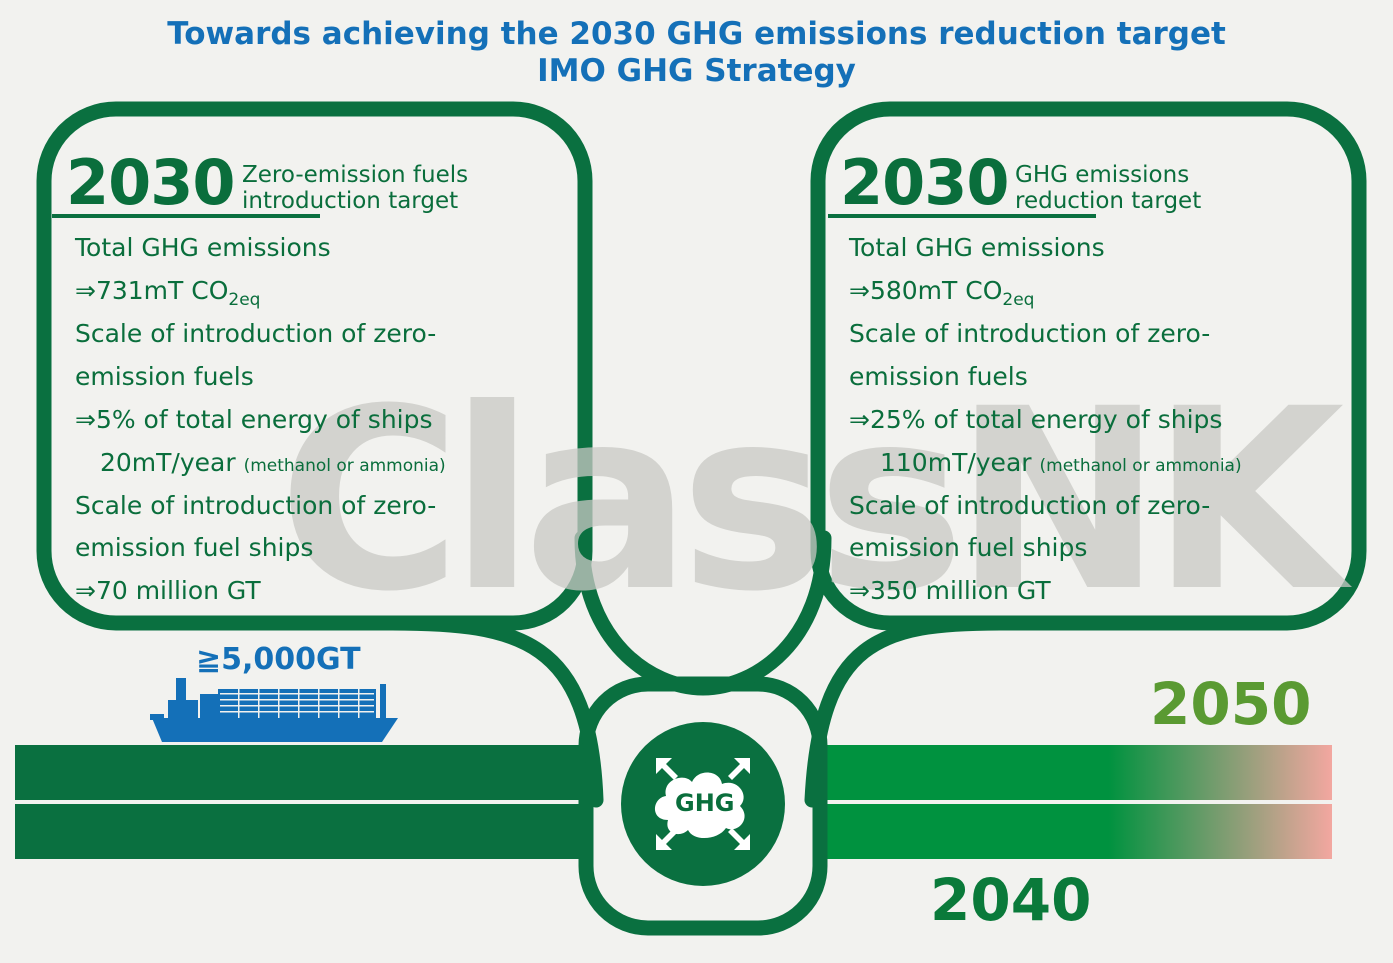 This screenshot has height=963, width=1393. What do you see at coordinates (256, 333) in the screenshot?
I see `left-line-3: Scale of introduction of zero-` at bounding box center [256, 333].